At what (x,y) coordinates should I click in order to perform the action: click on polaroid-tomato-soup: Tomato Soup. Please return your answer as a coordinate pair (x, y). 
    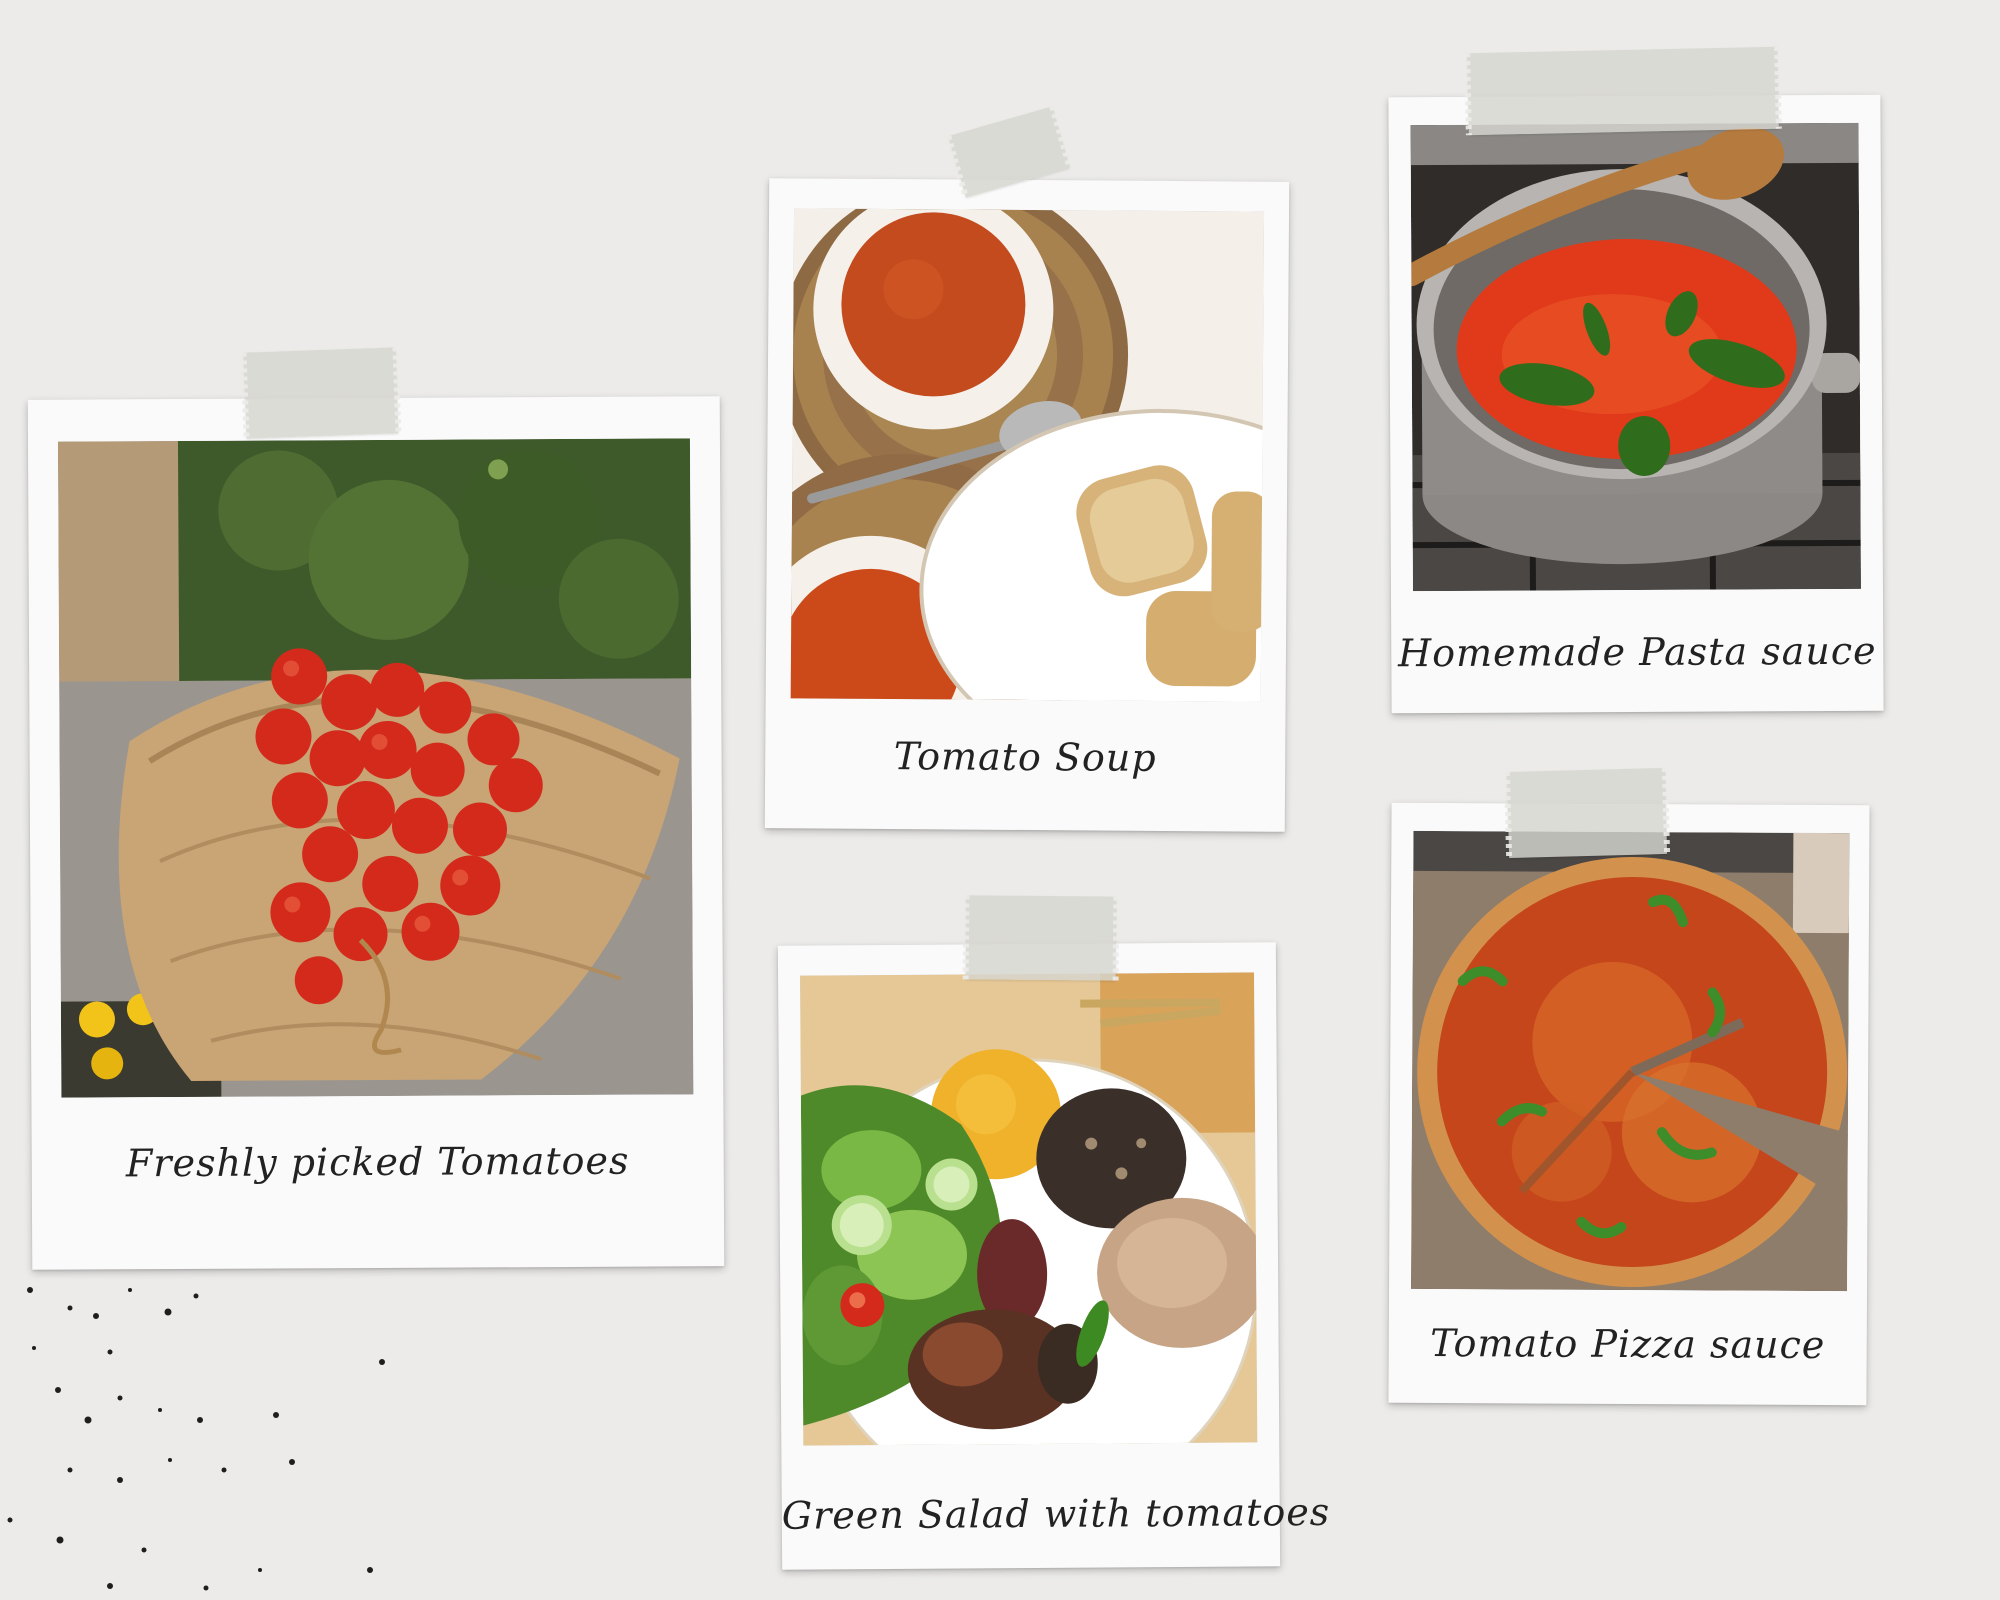
    Looking at the image, I should click on (1027, 505).